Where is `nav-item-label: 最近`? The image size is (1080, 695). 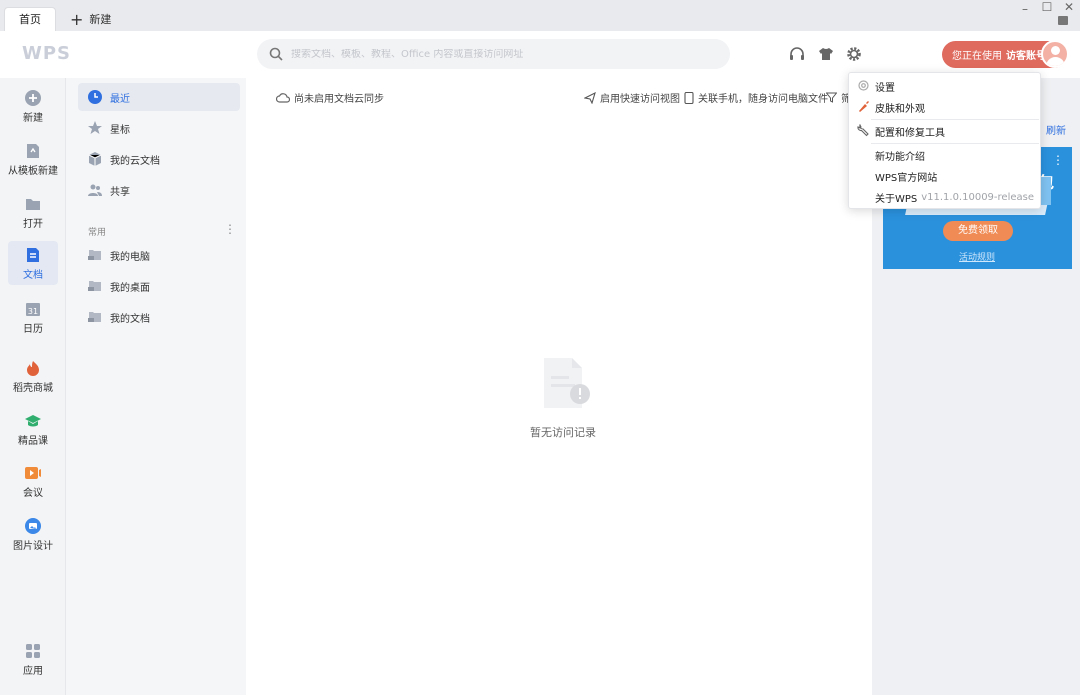 nav-item-label: 最近 is located at coordinates (120, 99).